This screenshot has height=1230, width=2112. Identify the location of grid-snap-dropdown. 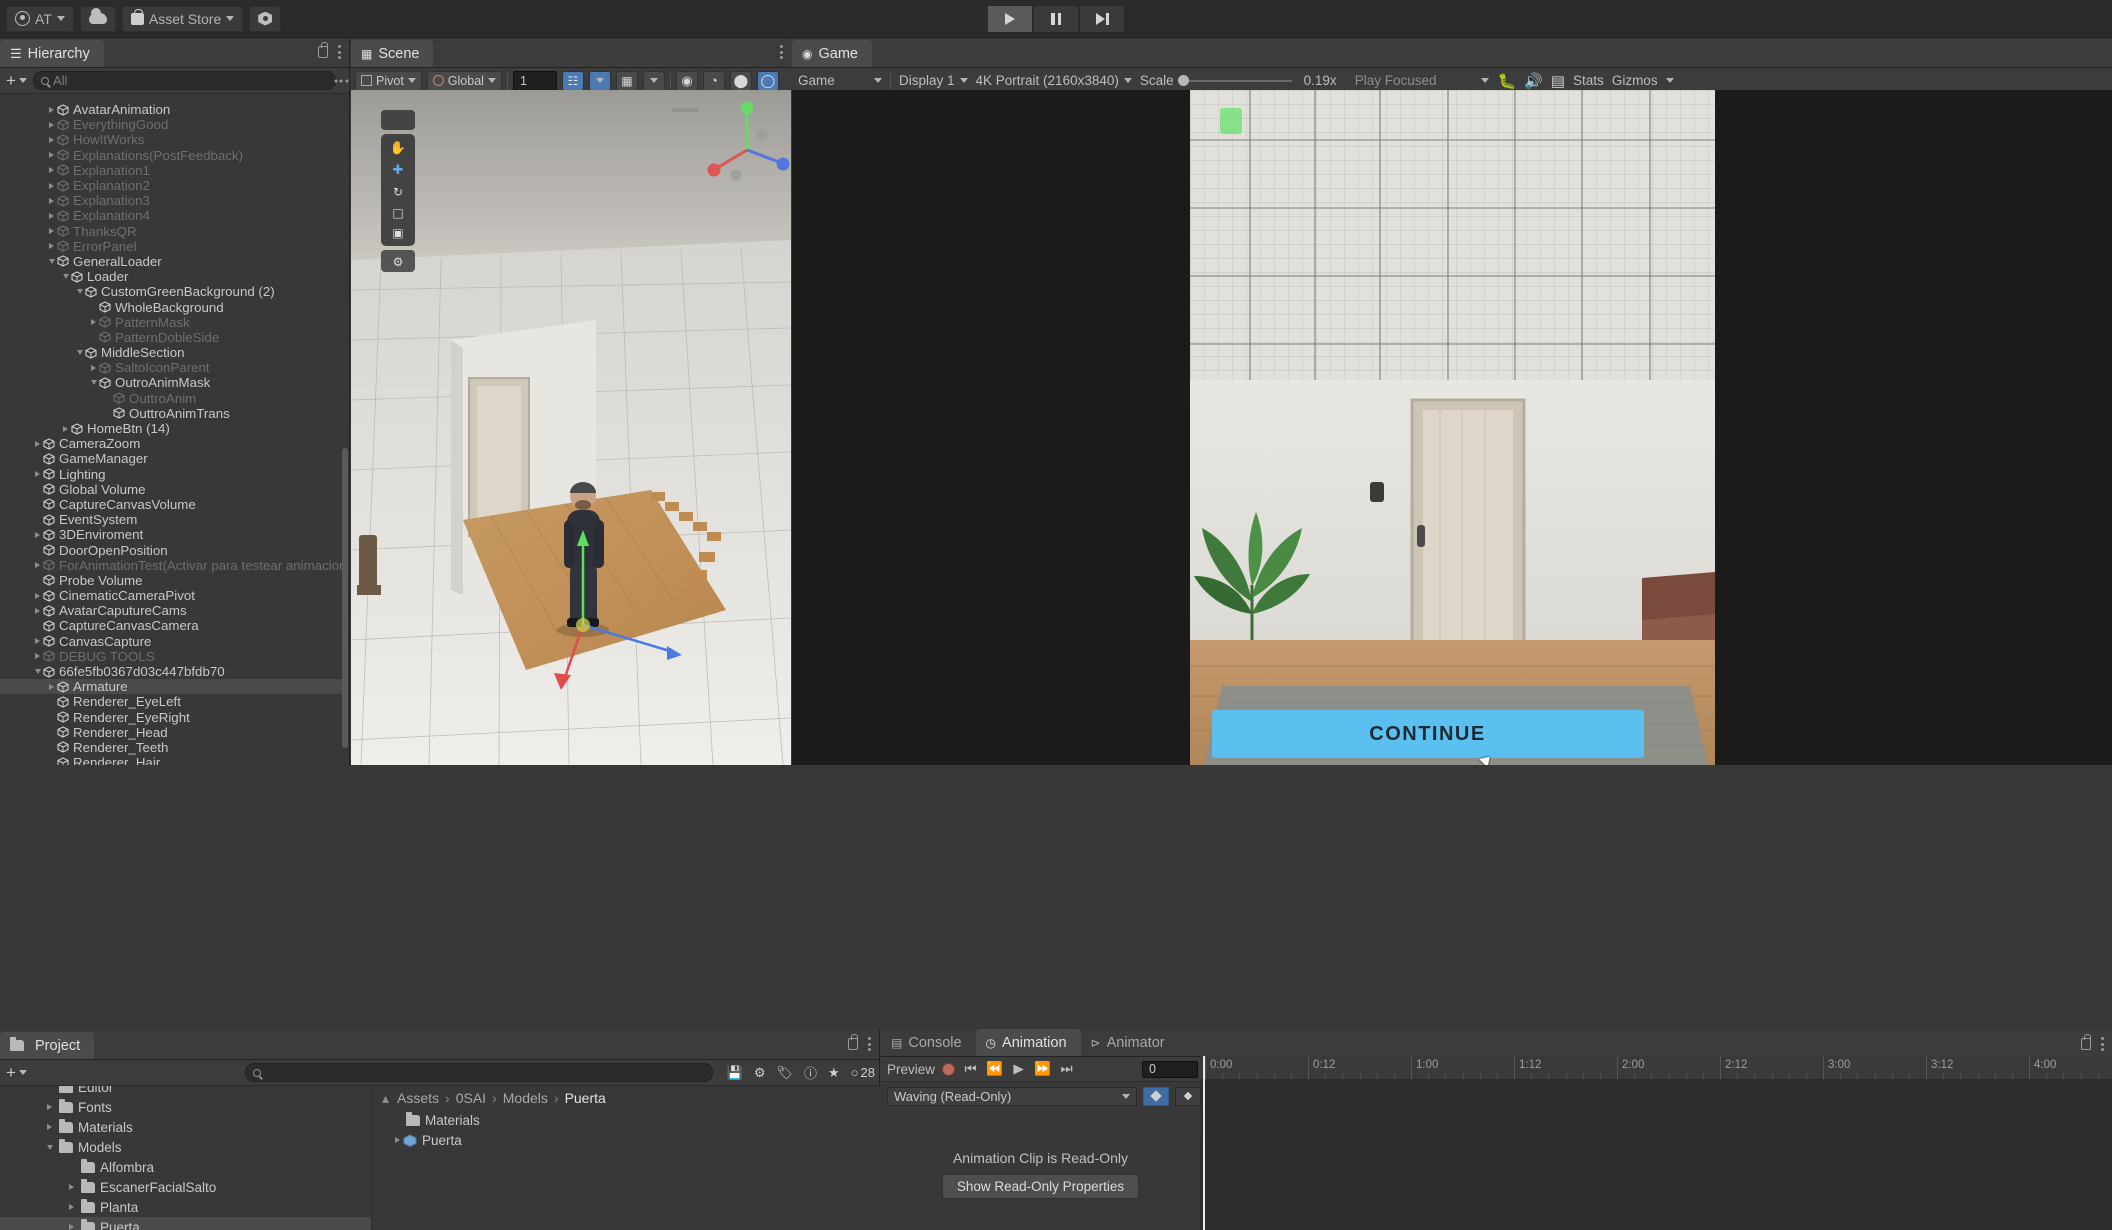
(599, 80).